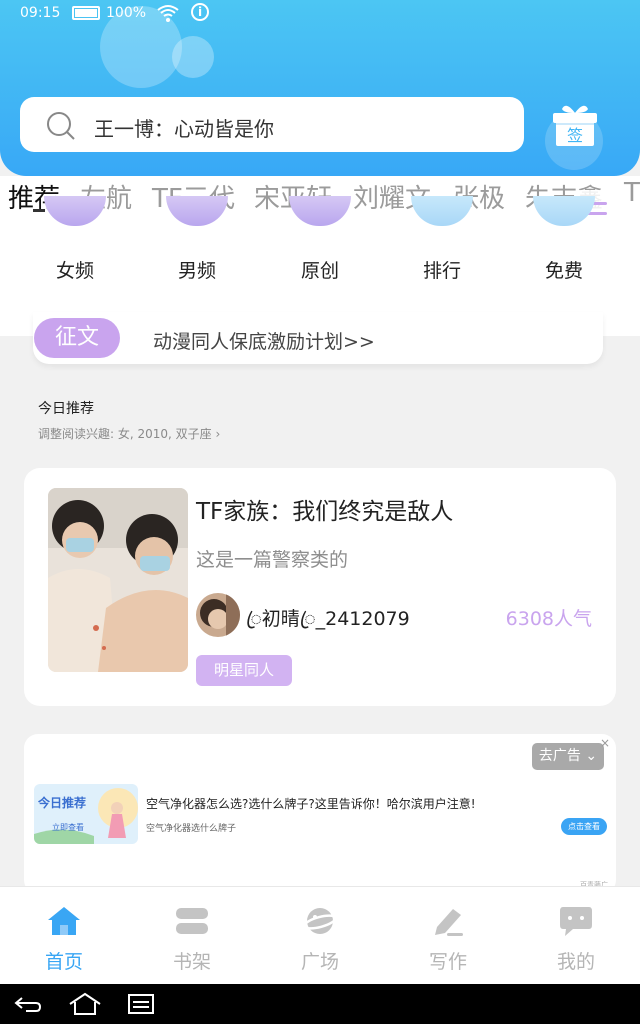 This screenshot has width=640, height=1024. Describe the element at coordinates (563, 271) in the screenshot. I see `category-label: 免费` at that location.